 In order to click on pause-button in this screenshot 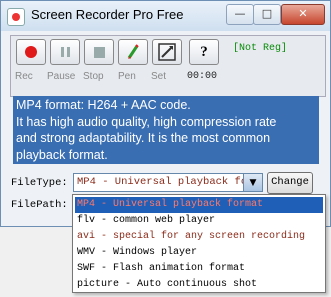, I will do `click(65, 52)`.